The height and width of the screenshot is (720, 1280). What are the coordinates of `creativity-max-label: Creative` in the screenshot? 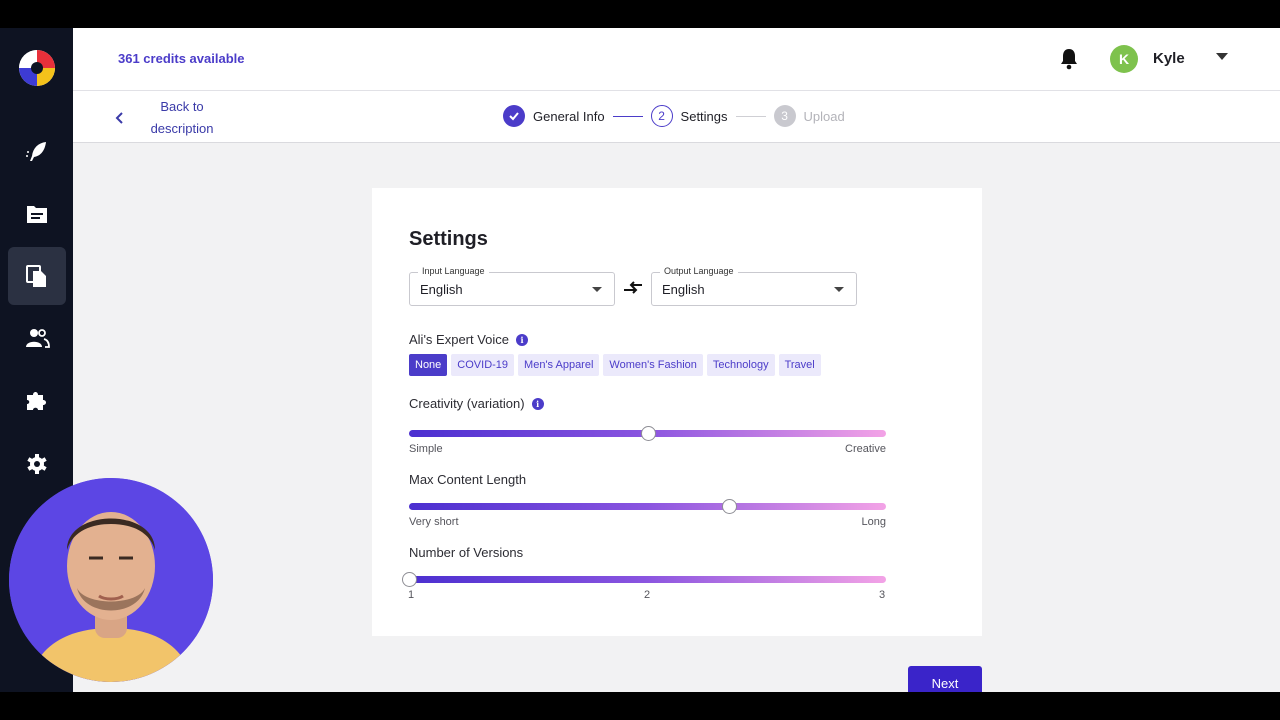 It's located at (865, 449).